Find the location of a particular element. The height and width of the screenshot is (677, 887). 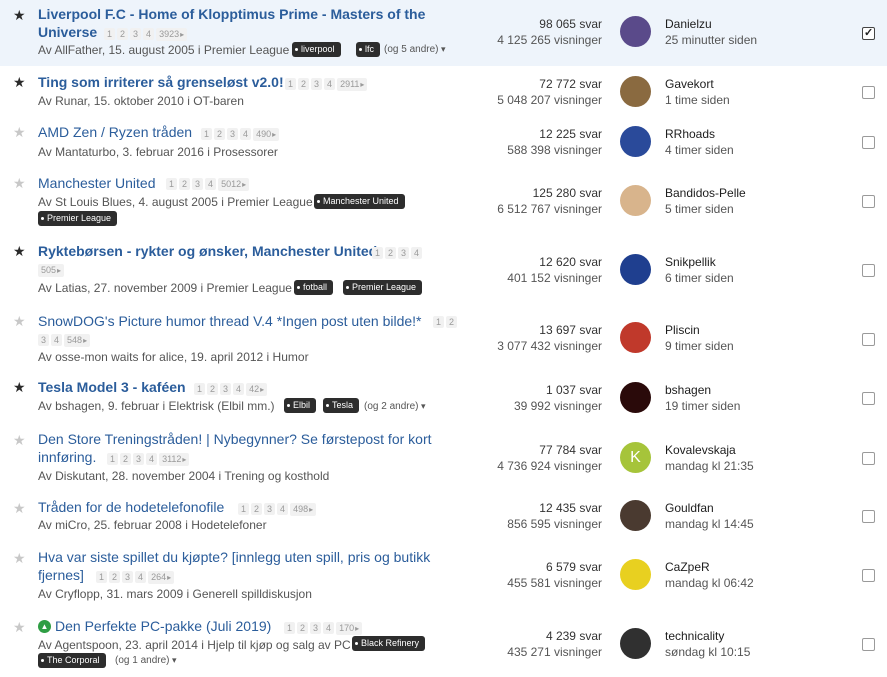

last-poster: Gouldfan is located at coordinates (689, 508).